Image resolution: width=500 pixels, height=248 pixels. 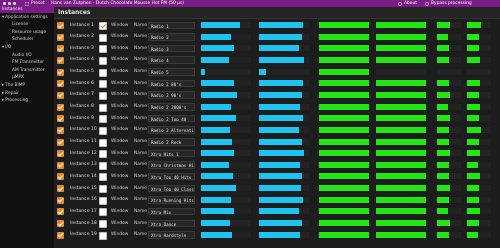 I want to click on instance-name-input: Radio 4, so click(x=171, y=60).